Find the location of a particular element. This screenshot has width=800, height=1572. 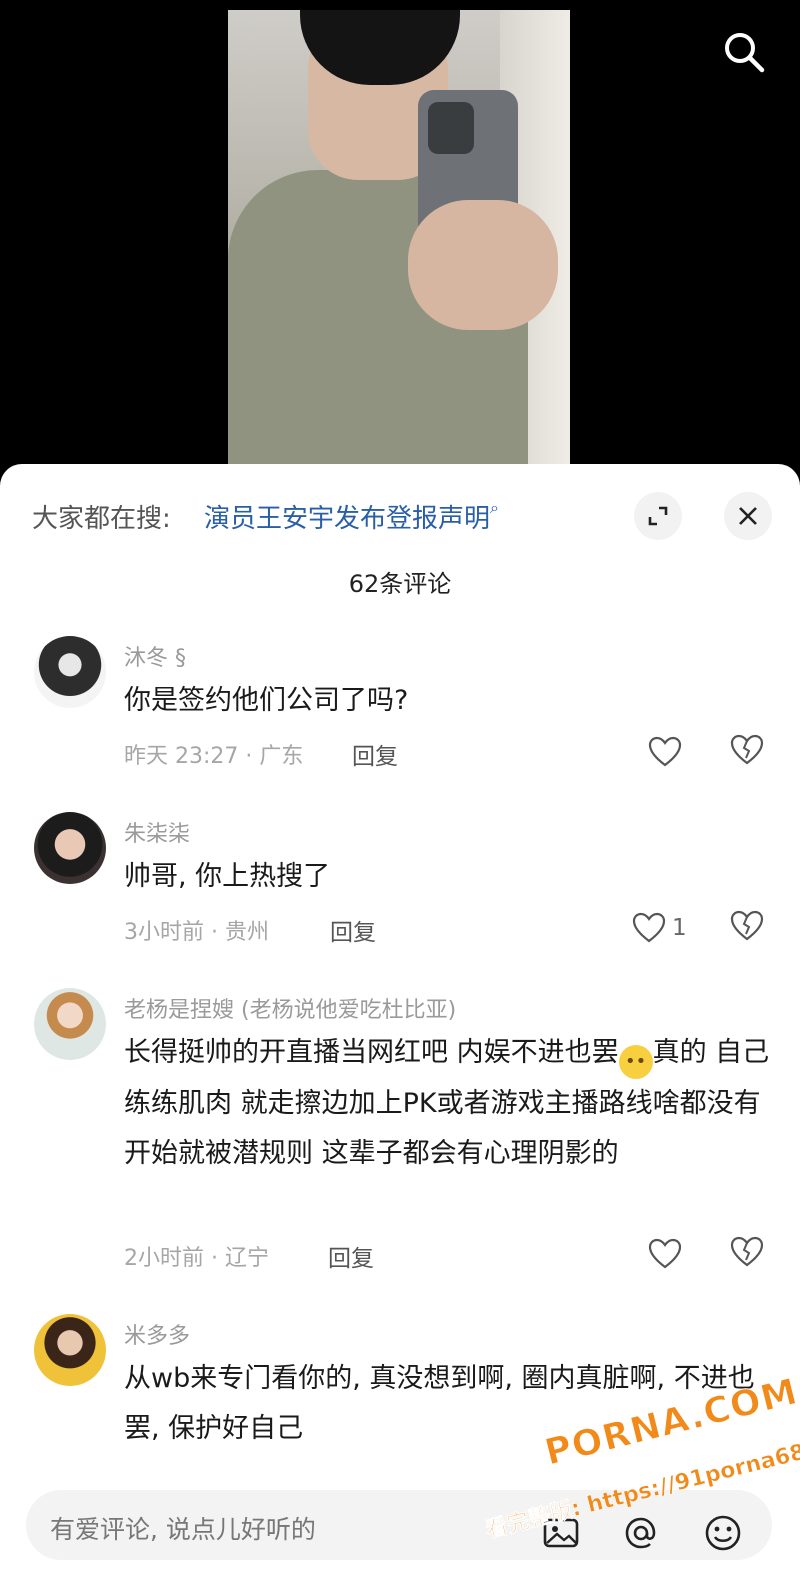

like-count: 1 is located at coordinates (679, 928).